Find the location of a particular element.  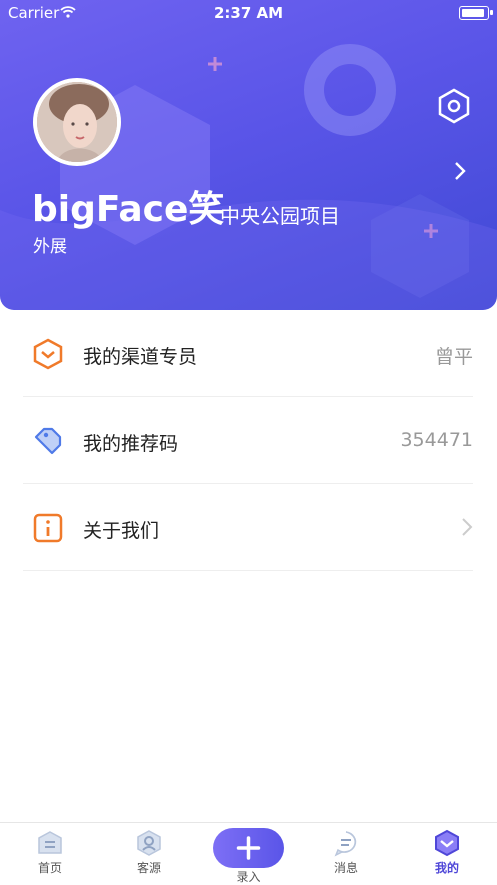

tab-label: 我的 is located at coordinates (446, 868).